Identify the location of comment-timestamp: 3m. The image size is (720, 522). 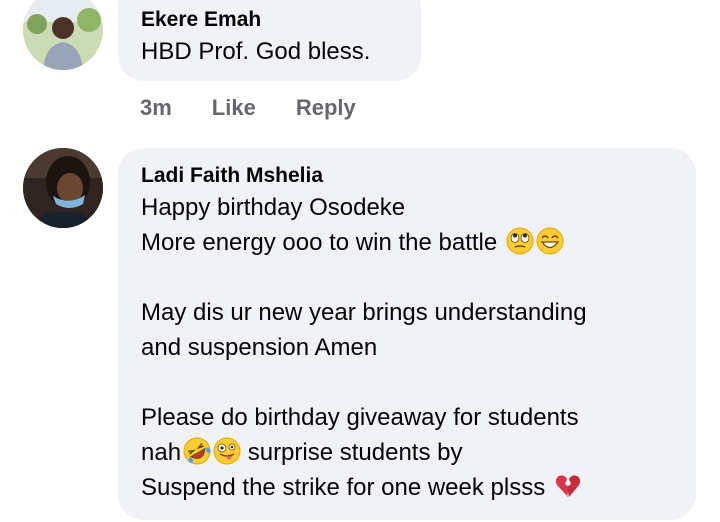
(156, 108).